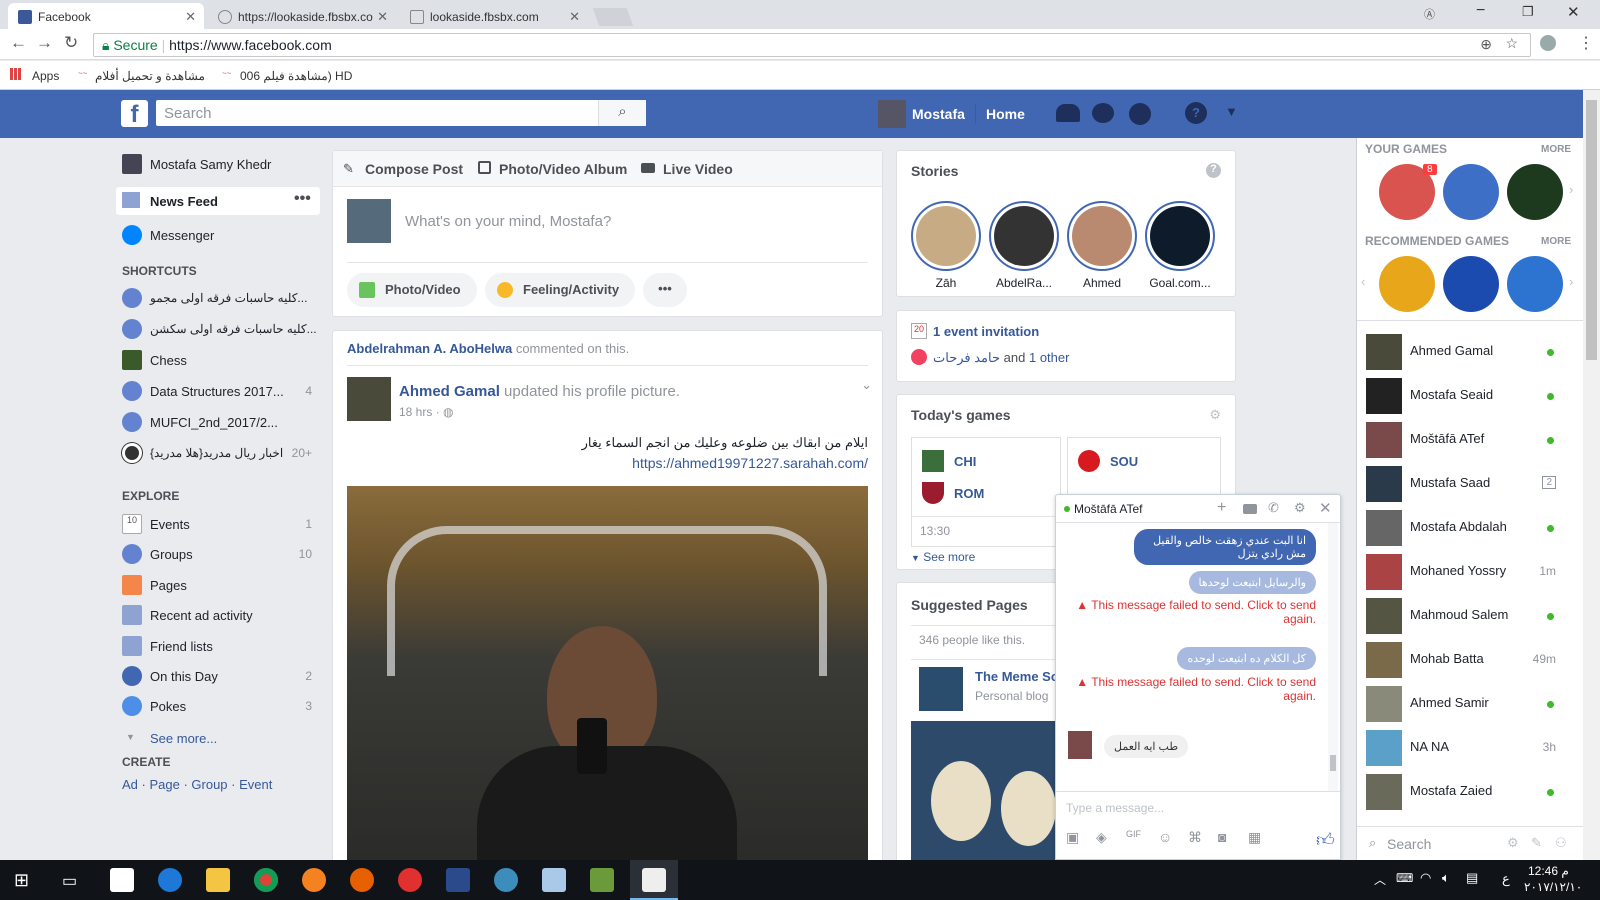 Image resolution: width=1600 pixels, height=900 pixels. Describe the element at coordinates (1571, 281) in the screenshot. I see `chevron-right-icon: ›` at that location.